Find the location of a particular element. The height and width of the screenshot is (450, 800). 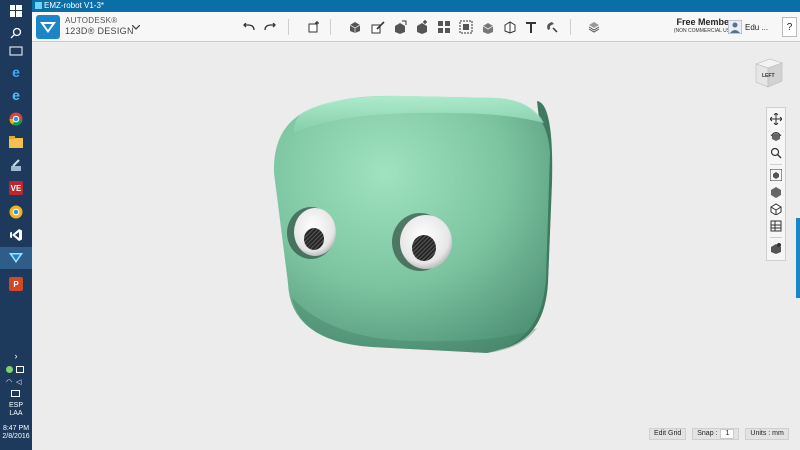

grid-view-icon is located at coordinates (776, 226).